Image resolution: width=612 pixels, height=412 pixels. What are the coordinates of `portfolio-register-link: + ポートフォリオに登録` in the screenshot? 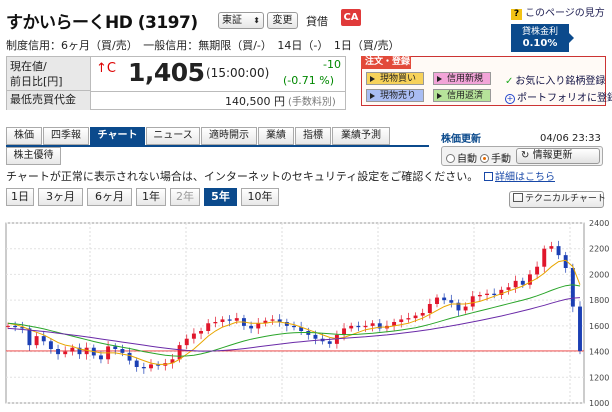 It's located at (558, 96).